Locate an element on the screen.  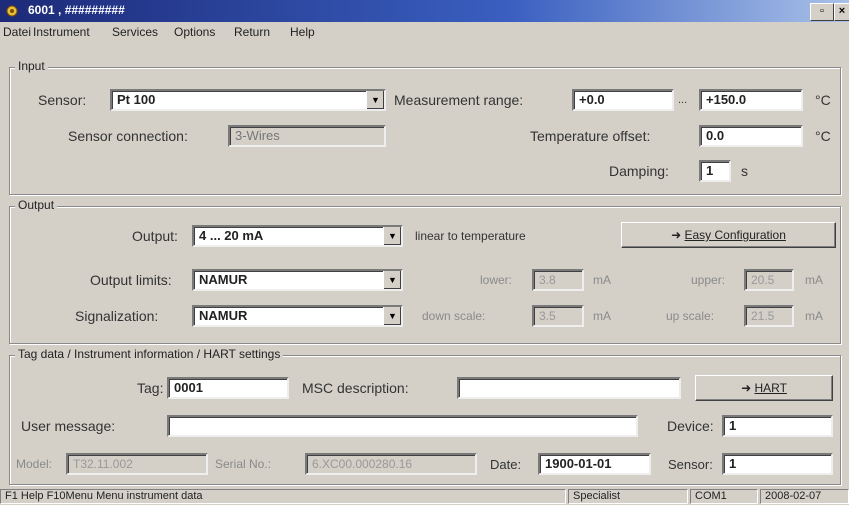
output-select-value: 4 ... 20 mA is located at coordinates (231, 235).